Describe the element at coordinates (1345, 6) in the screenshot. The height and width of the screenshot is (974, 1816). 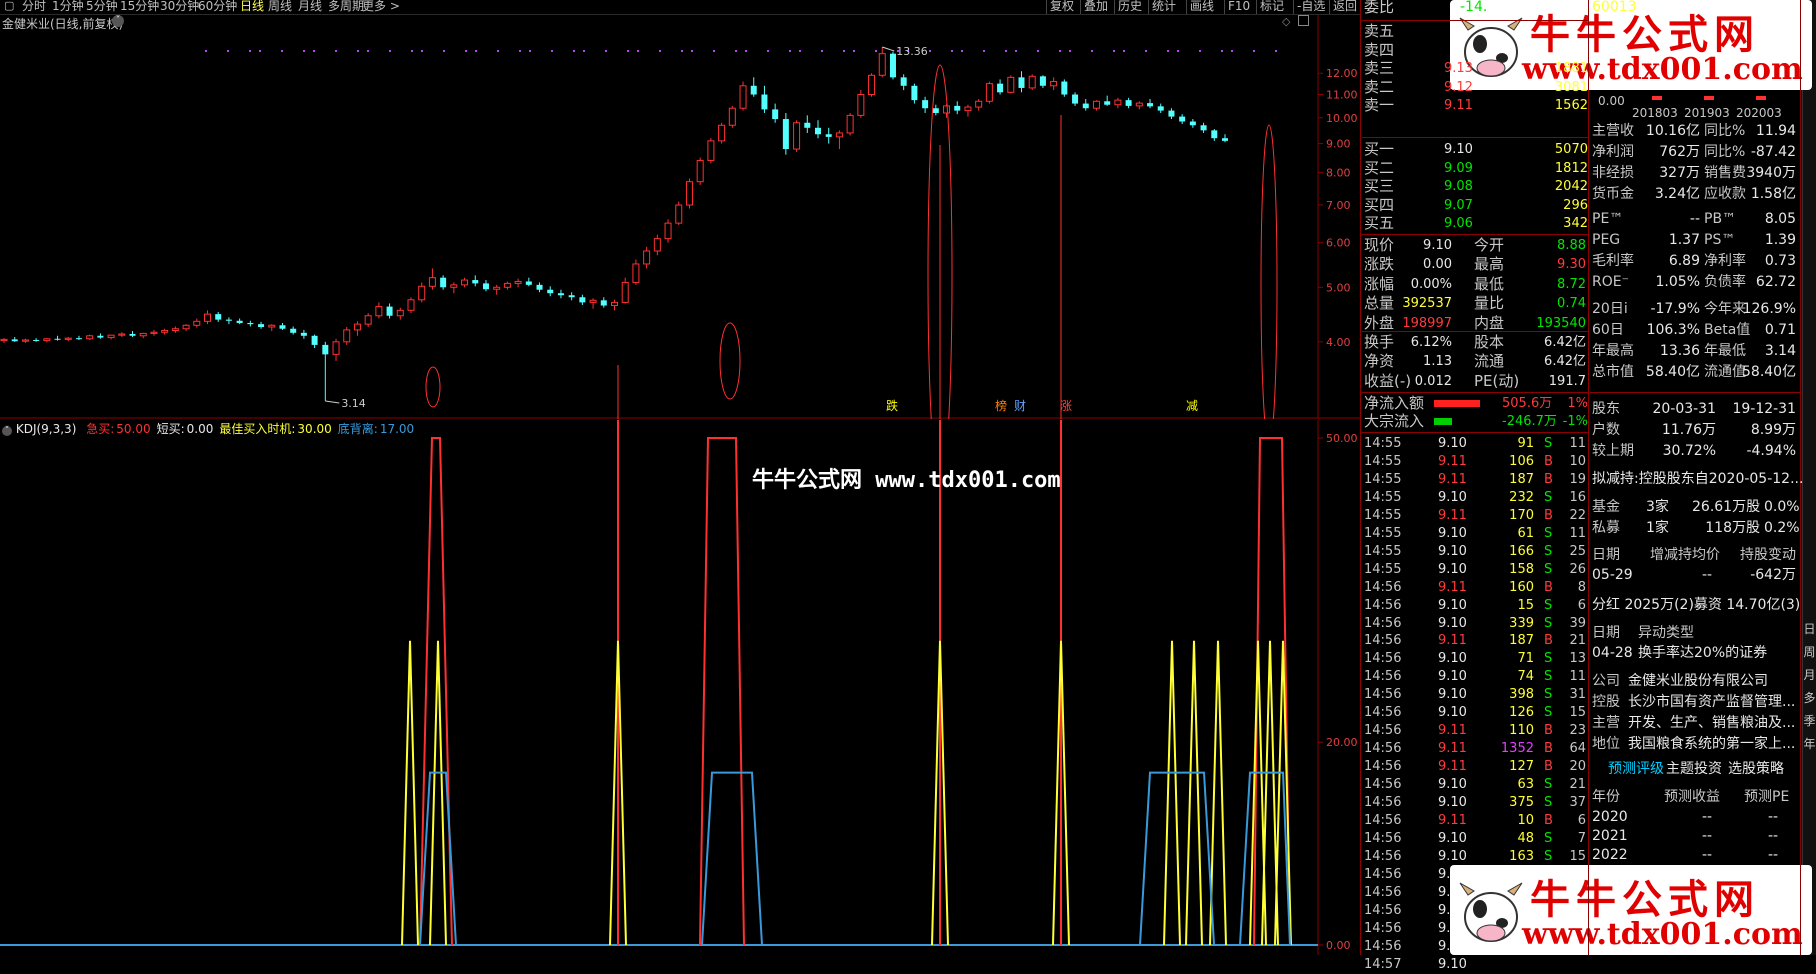
I see `toolbar-action: 返回` at that location.